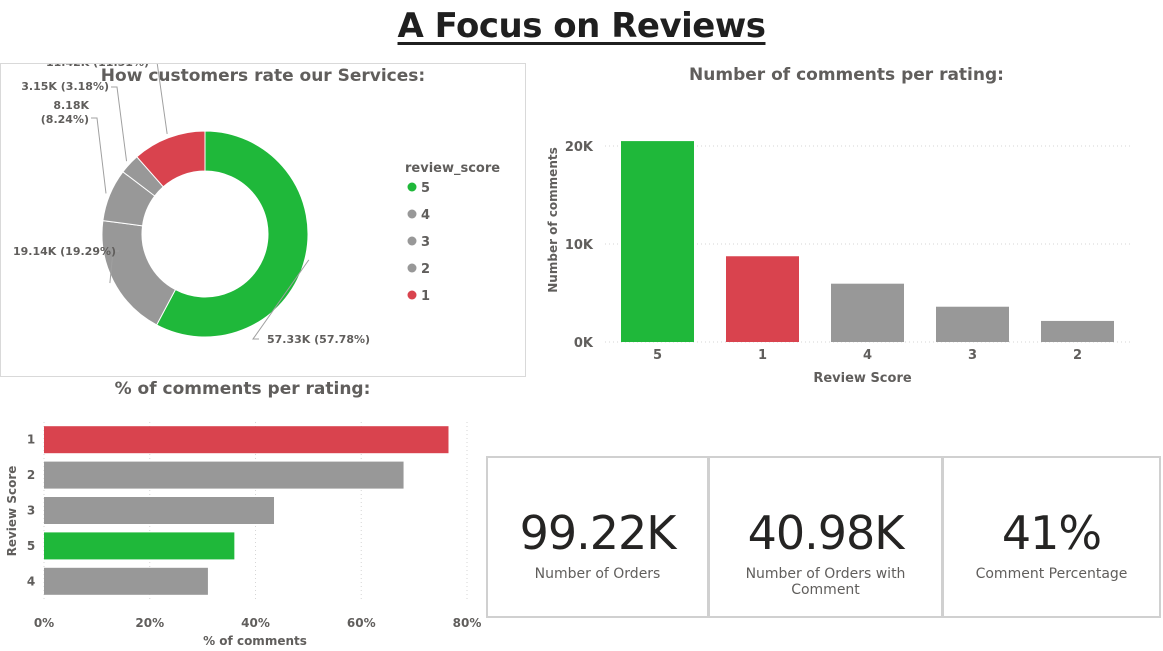 The height and width of the screenshot is (651, 1163). Describe the element at coordinates (149, 623) in the screenshot. I see `hbar-xtick-label: 20%` at that location.